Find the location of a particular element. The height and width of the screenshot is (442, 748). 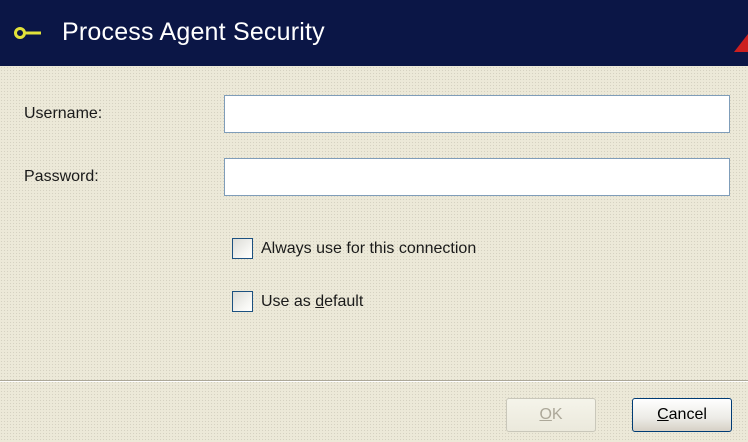

always-use-checkbox-row: Always use for this connection is located at coordinates (354, 248).